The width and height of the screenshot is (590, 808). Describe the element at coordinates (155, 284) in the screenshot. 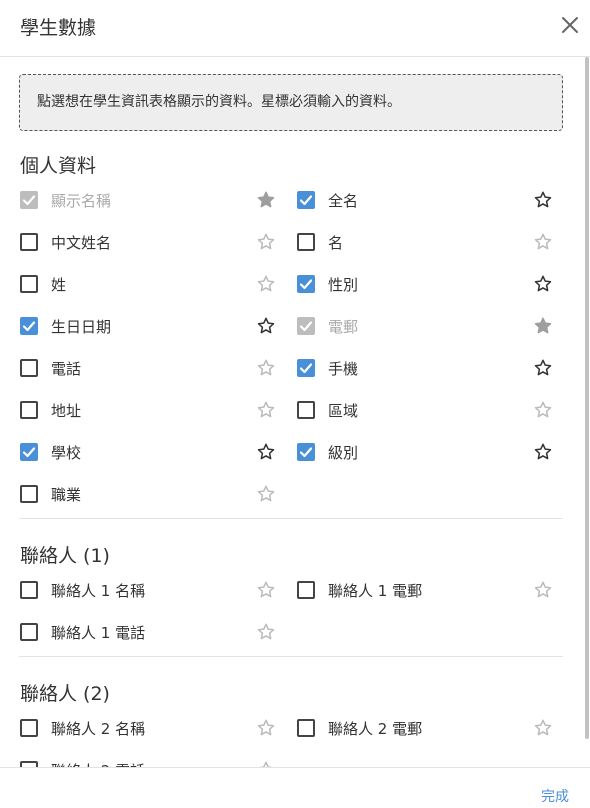

I see `field-option: 姓` at that location.